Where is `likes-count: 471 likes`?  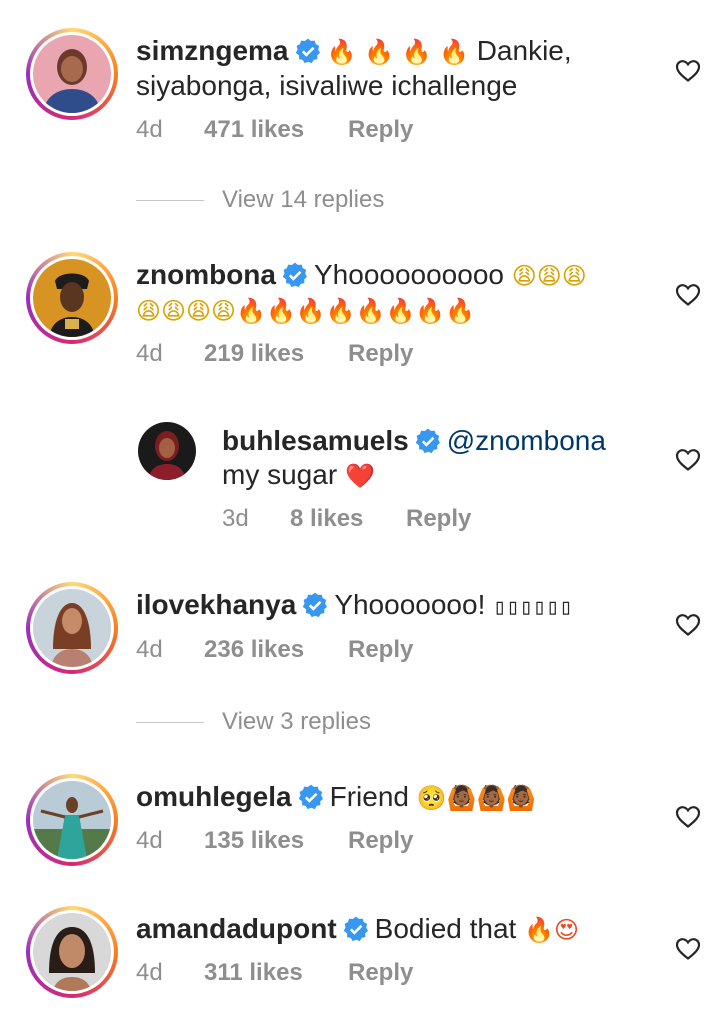 likes-count: 471 likes is located at coordinates (254, 130).